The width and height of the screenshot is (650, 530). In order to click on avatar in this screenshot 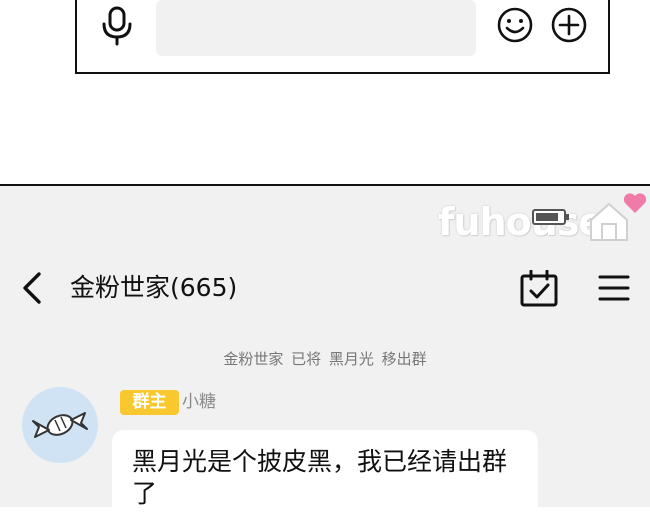, I will do `click(60, 425)`.